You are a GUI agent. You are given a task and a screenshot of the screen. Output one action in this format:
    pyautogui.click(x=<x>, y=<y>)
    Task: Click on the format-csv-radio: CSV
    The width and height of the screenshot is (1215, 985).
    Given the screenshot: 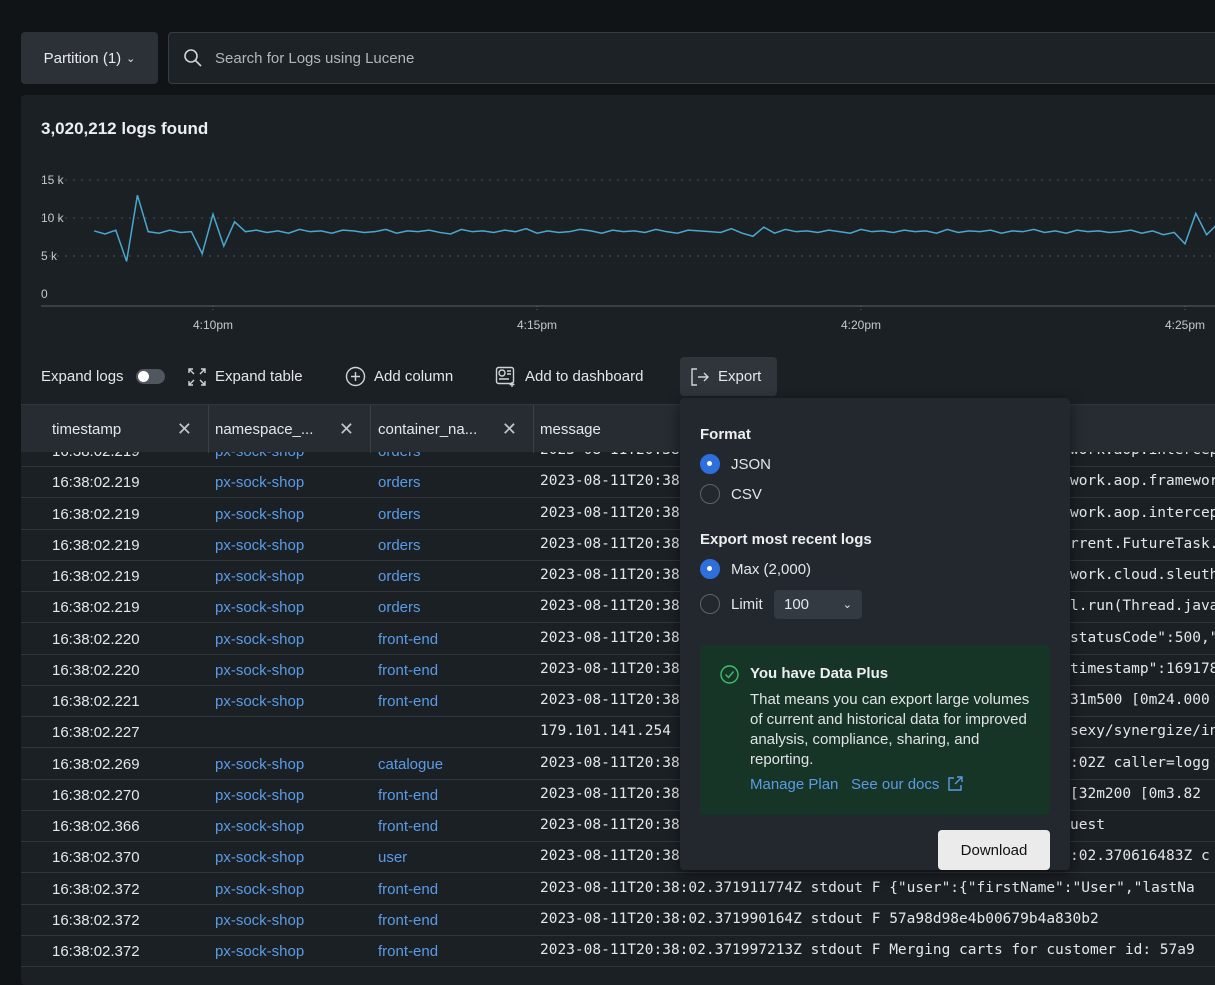 What is the action you would take?
    pyautogui.click(x=731, y=494)
    